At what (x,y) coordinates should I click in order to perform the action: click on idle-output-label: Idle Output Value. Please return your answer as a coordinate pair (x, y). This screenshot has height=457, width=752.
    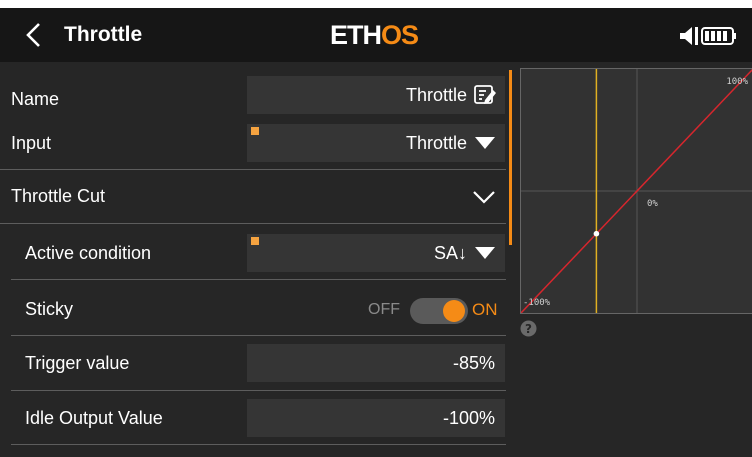
    Looking at the image, I should click on (94, 418).